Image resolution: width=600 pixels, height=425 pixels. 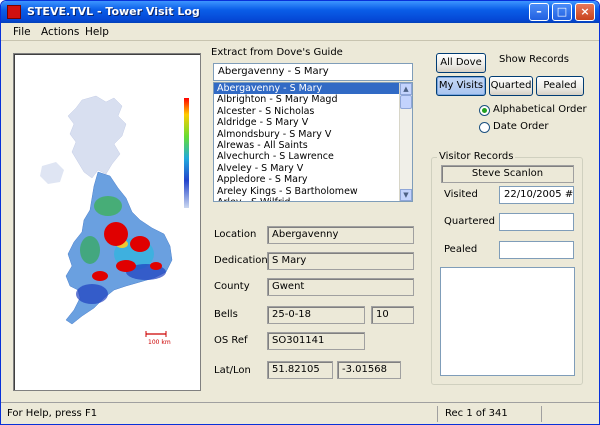 What do you see at coordinates (116, 234) in the screenshot?
I see `density-red-midlands` at bounding box center [116, 234].